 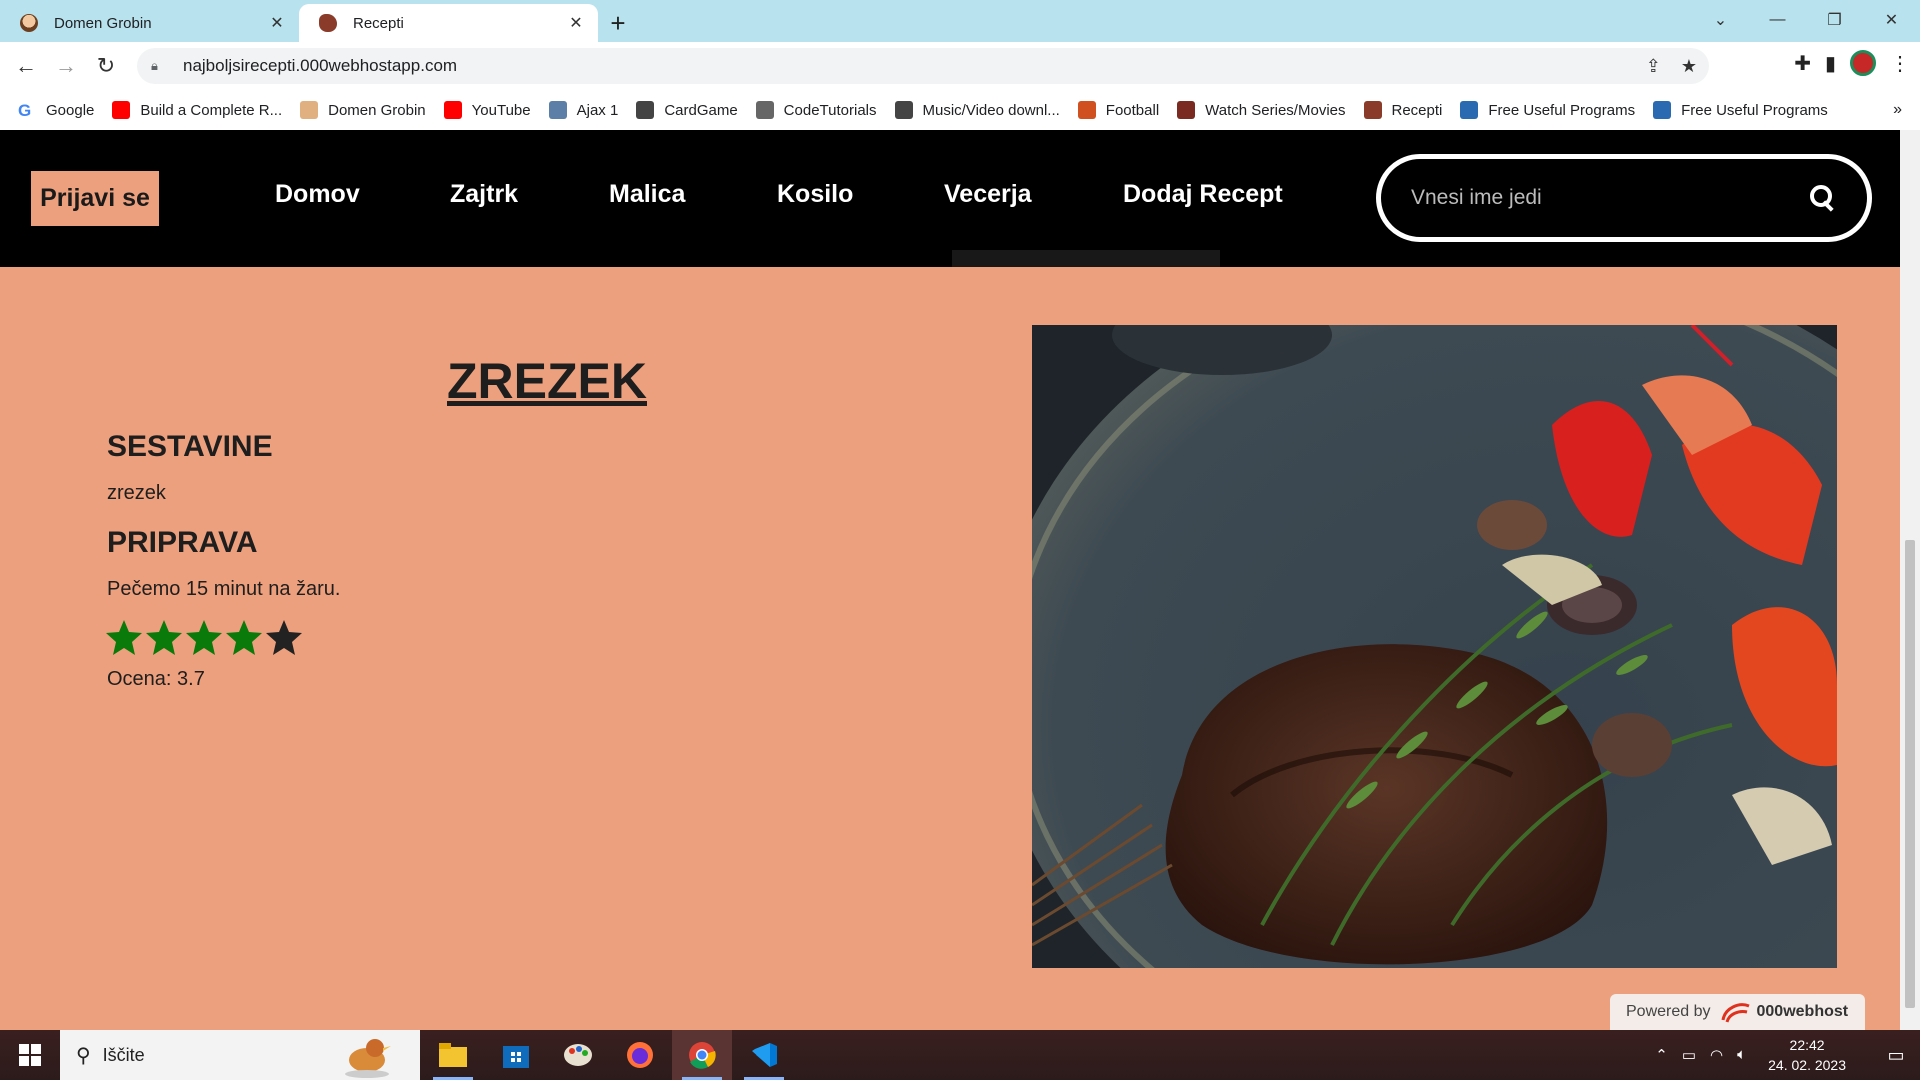 I want to click on store-icon, so click(x=516, y=1055).